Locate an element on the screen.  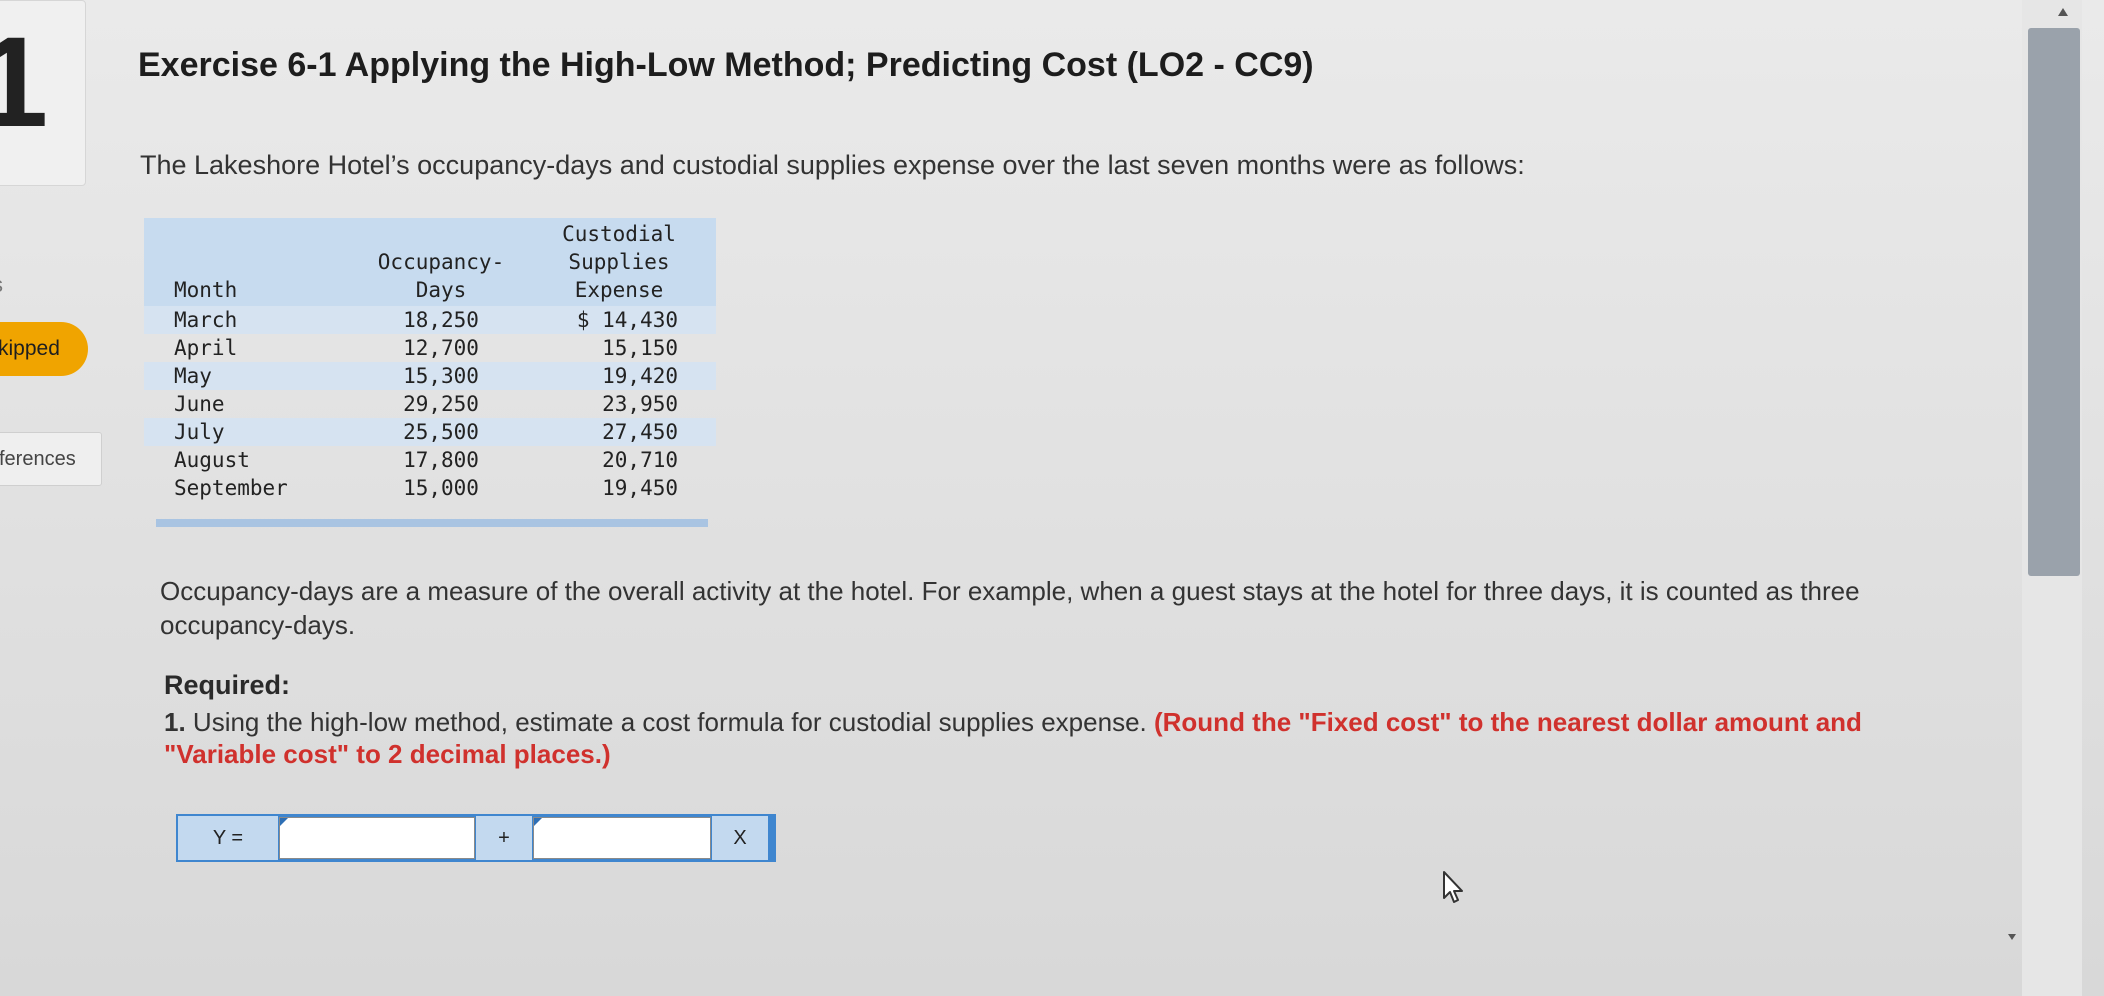
cell-occupancy: 29,250 is located at coordinates (441, 404).